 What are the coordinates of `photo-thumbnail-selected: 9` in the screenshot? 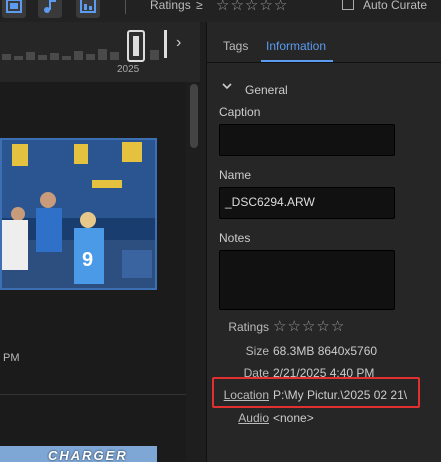 It's located at (78, 214).